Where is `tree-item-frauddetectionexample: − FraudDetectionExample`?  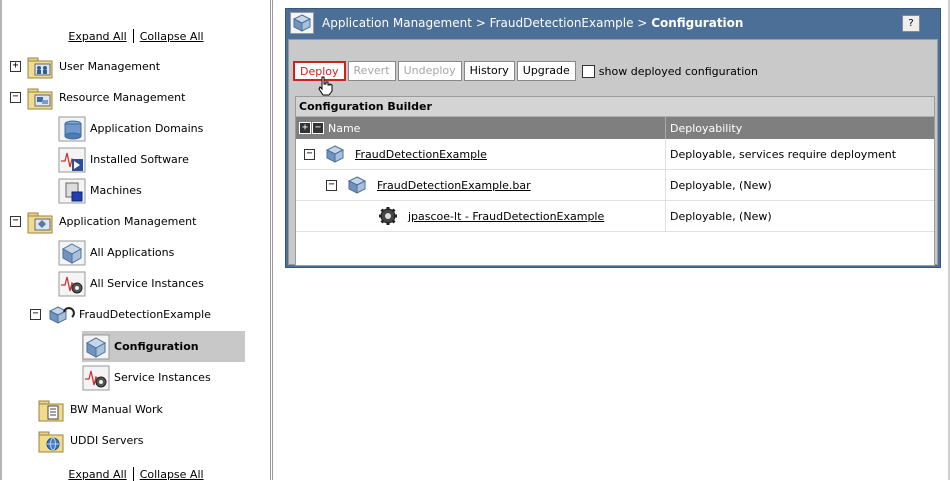 tree-item-frauddetectionexample: − FraudDetectionExample is located at coordinates (120, 314).